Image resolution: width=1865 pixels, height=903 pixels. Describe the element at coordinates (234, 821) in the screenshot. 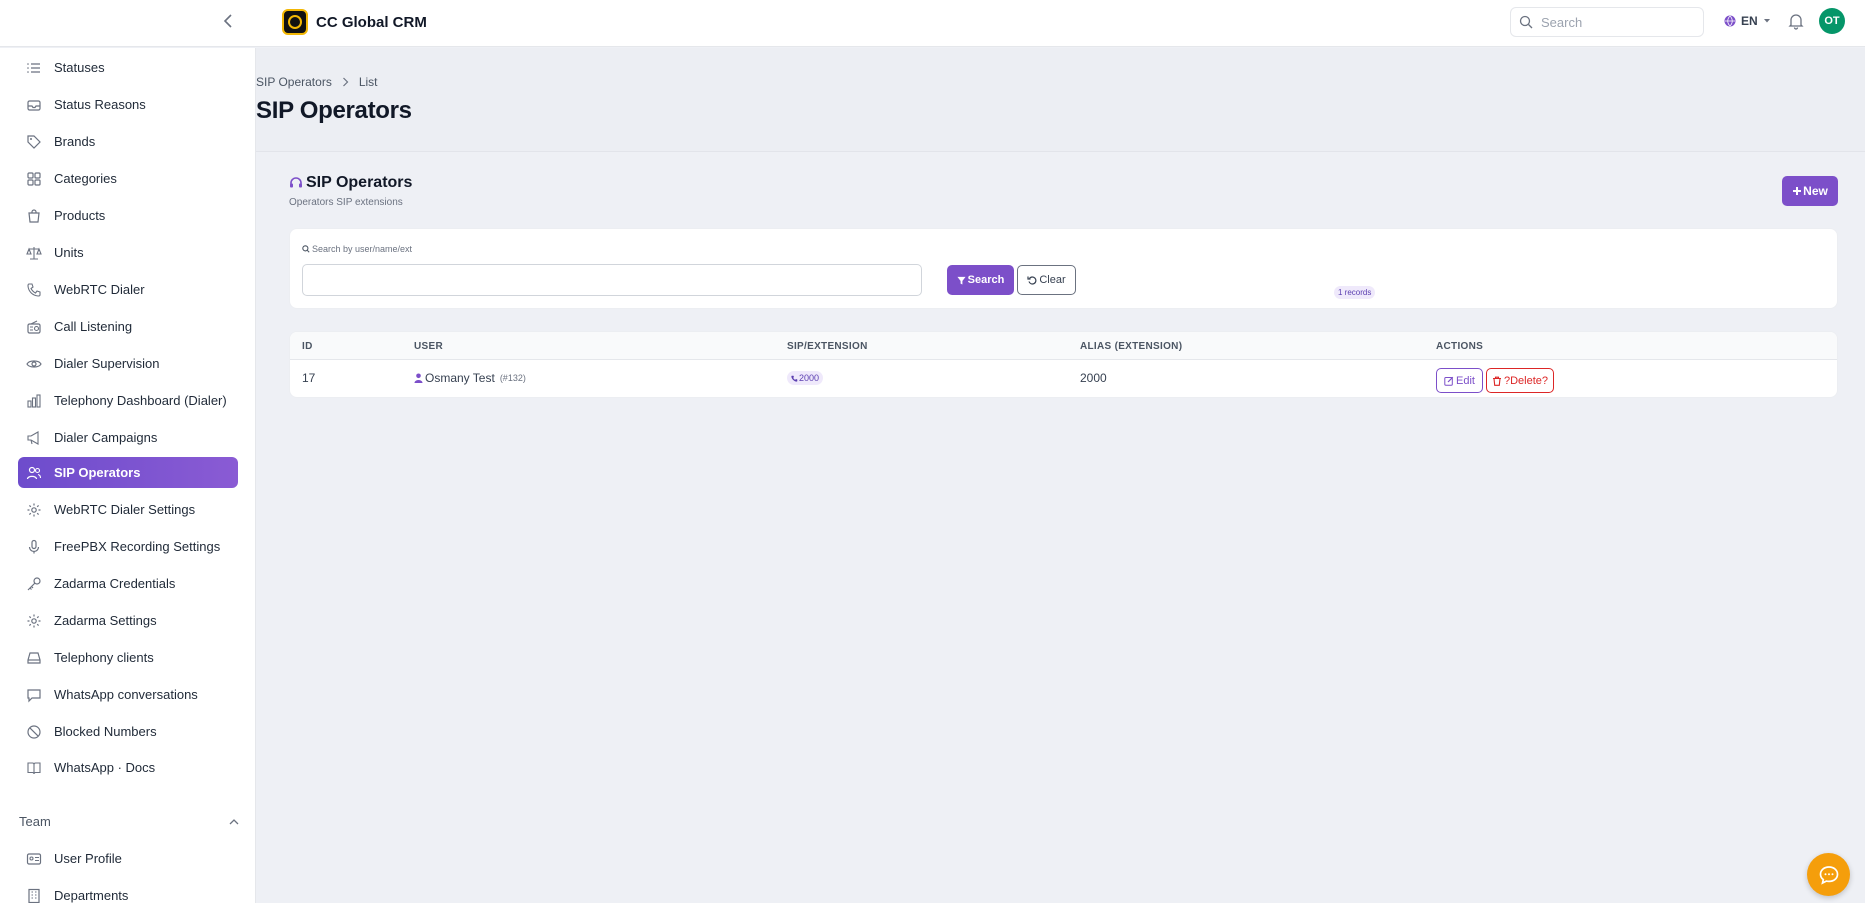

I see `chevron-up-icon` at that location.